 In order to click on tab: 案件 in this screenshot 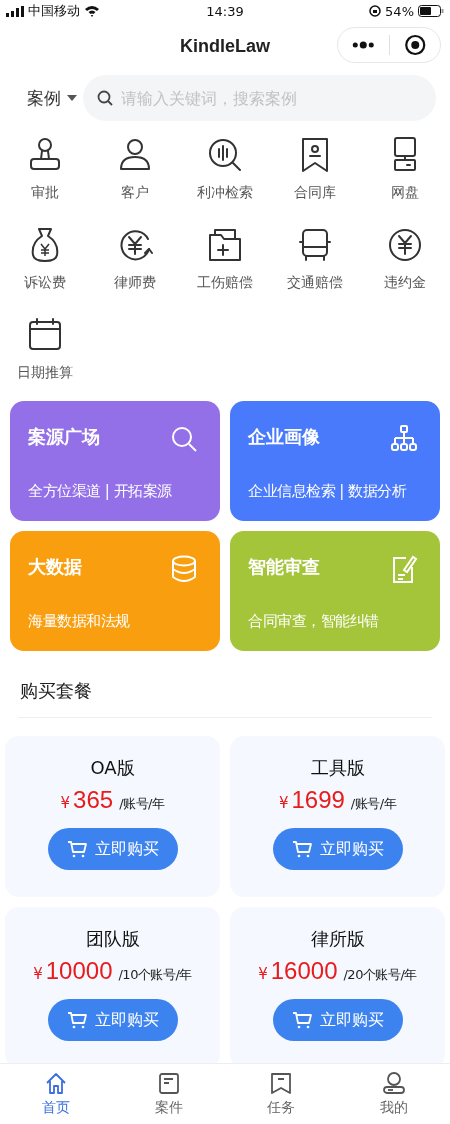, I will do `click(168, 1094)`.